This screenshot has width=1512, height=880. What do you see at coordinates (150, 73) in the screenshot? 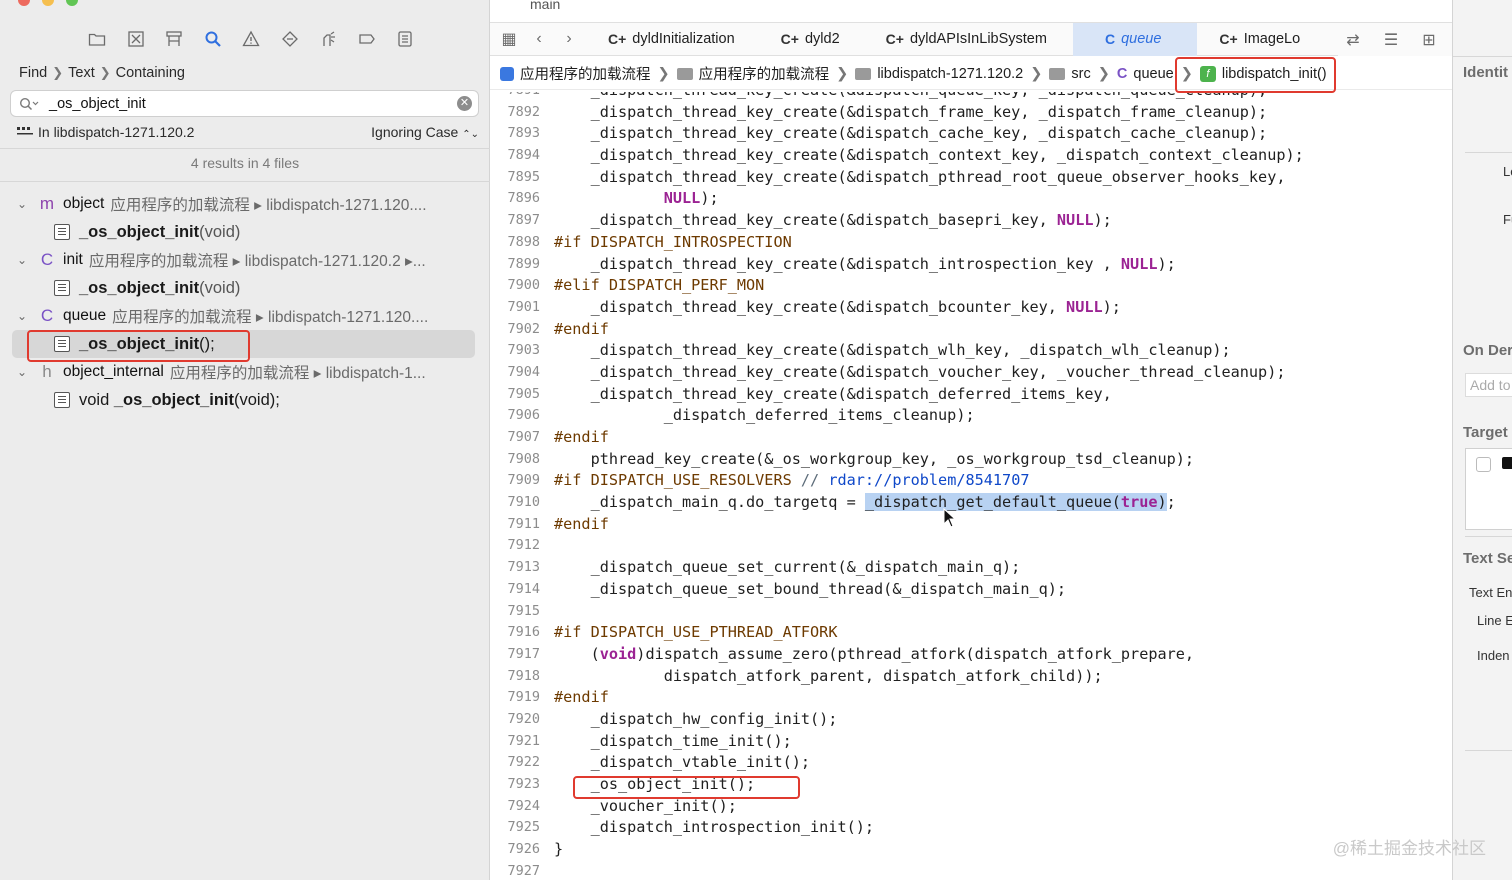
I see `find-mode-containing: Containing` at bounding box center [150, 73].